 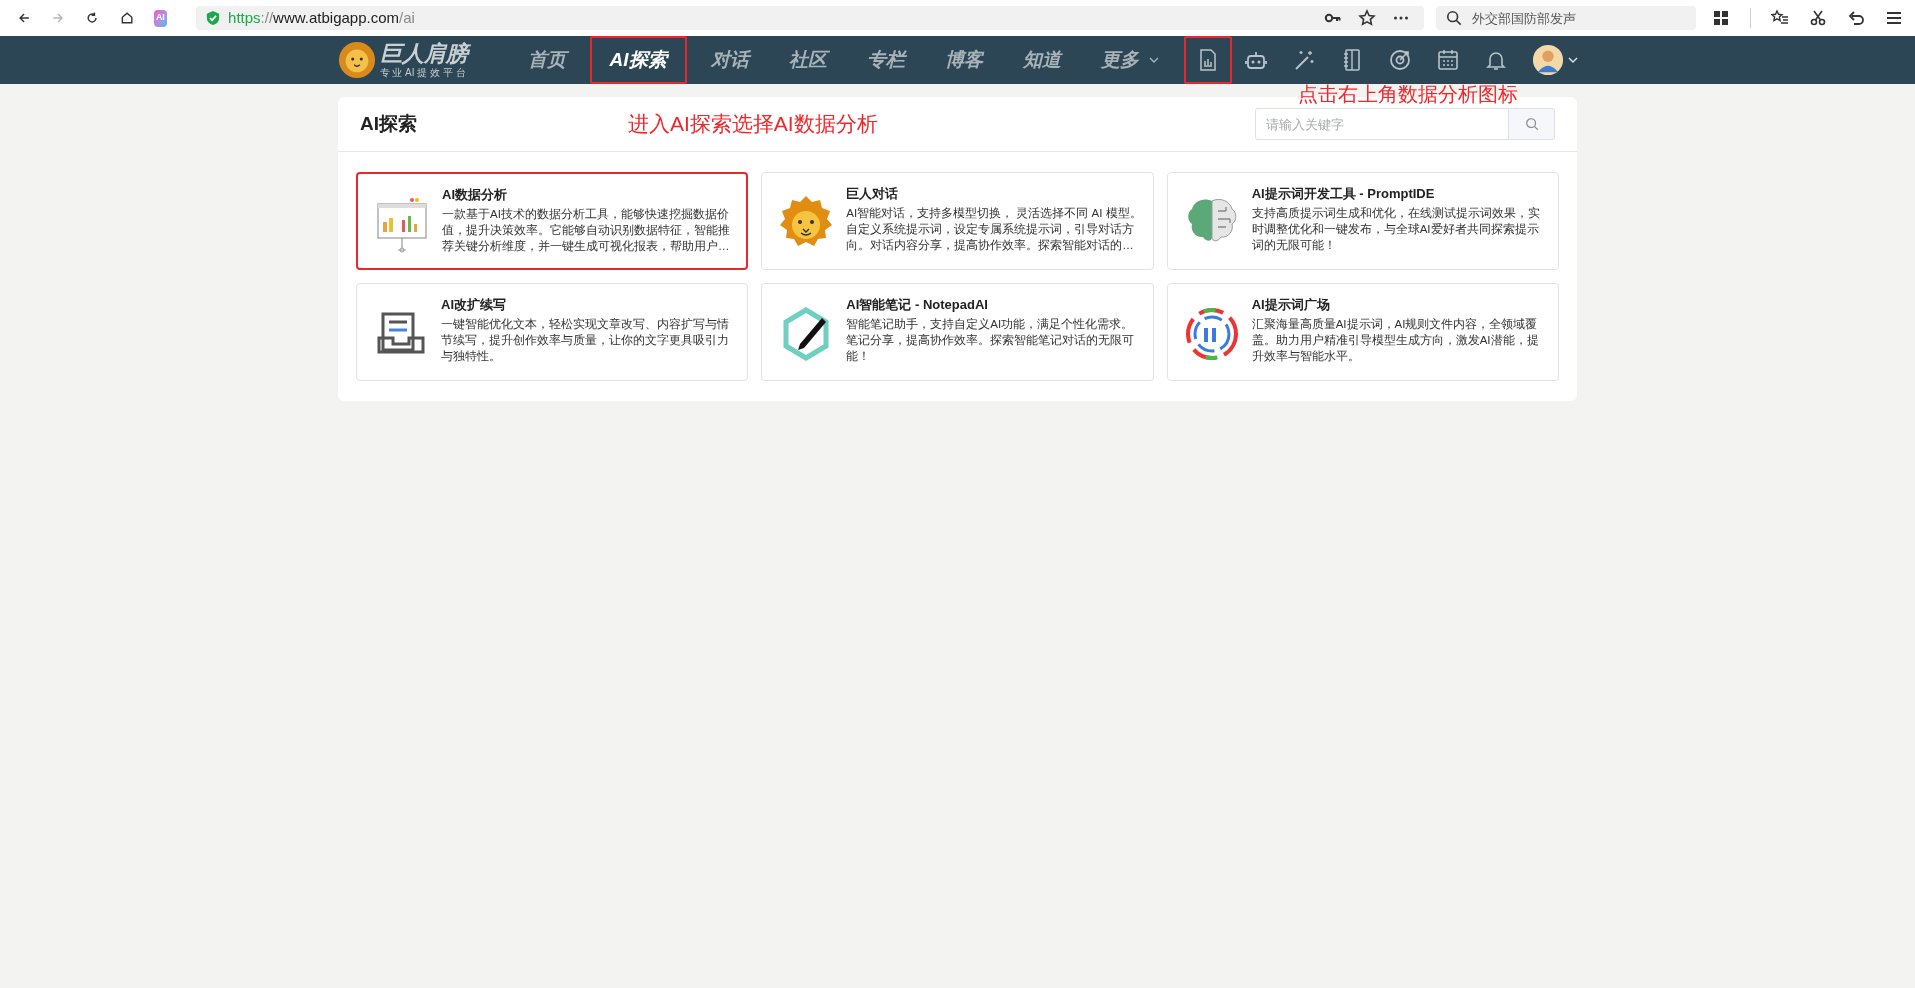 What do you see at coordinates (213, 18) in the screenshot?
I see `shield-icon` at bounding box center [213, 18].